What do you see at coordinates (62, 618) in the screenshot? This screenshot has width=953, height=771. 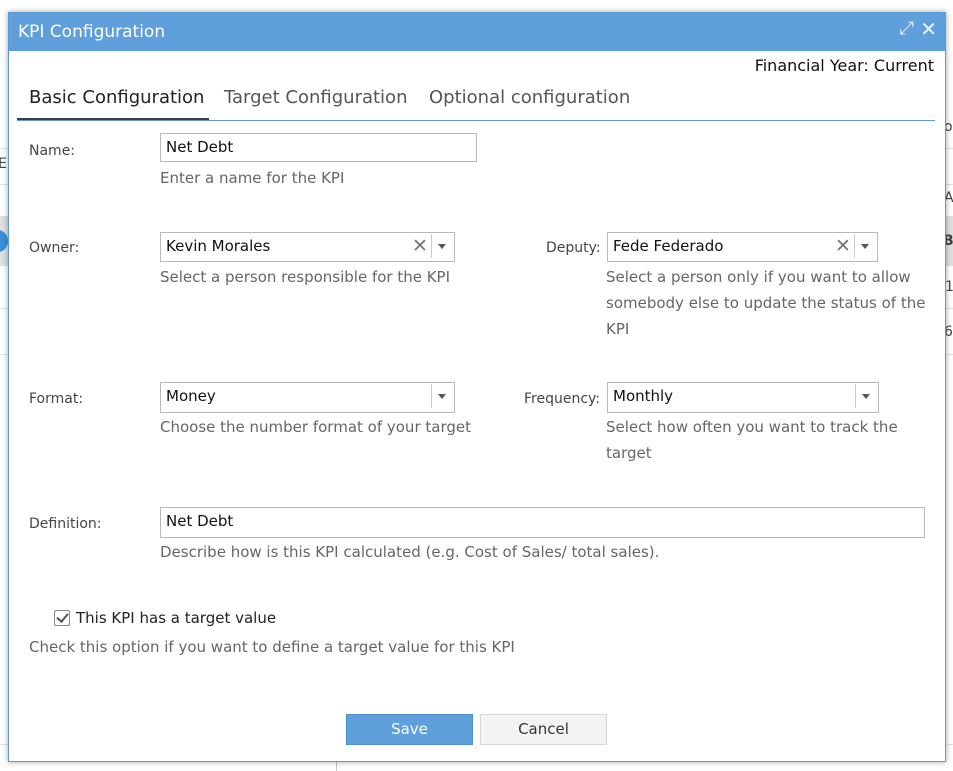 I see `target-value-checkbox` at bounding box center [62, 618].